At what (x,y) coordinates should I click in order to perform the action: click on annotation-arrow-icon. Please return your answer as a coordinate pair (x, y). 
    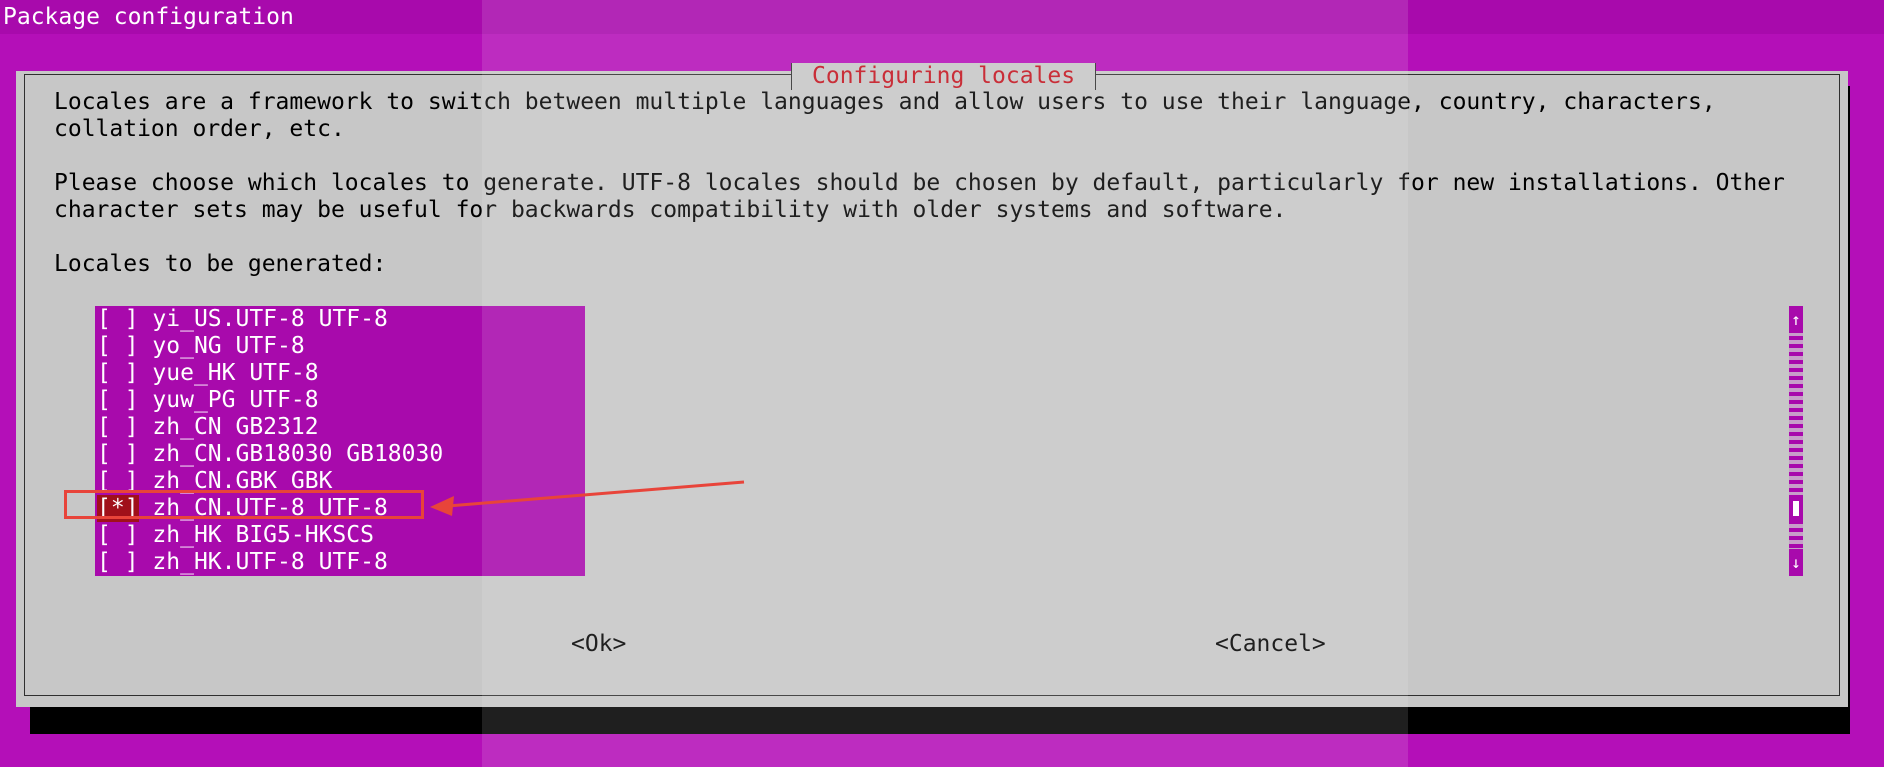
    Looking at the image, I should click on (587, 498).